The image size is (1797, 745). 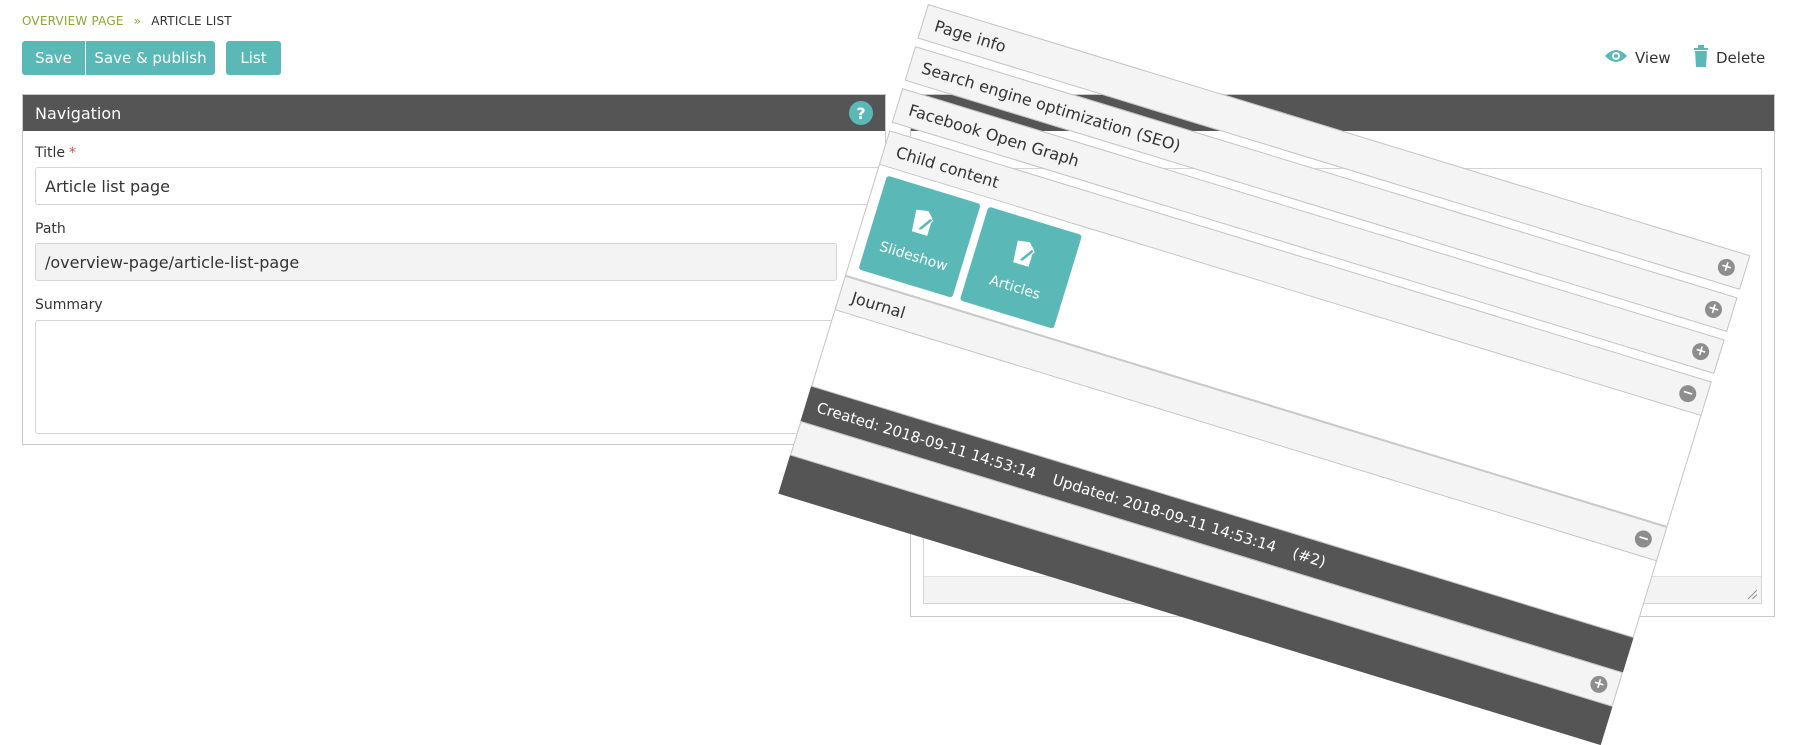 What do you see at coordinates (1741, 58) in the screenshot?
I see `delete-label: Delete` at bounding box center [1741, 58].